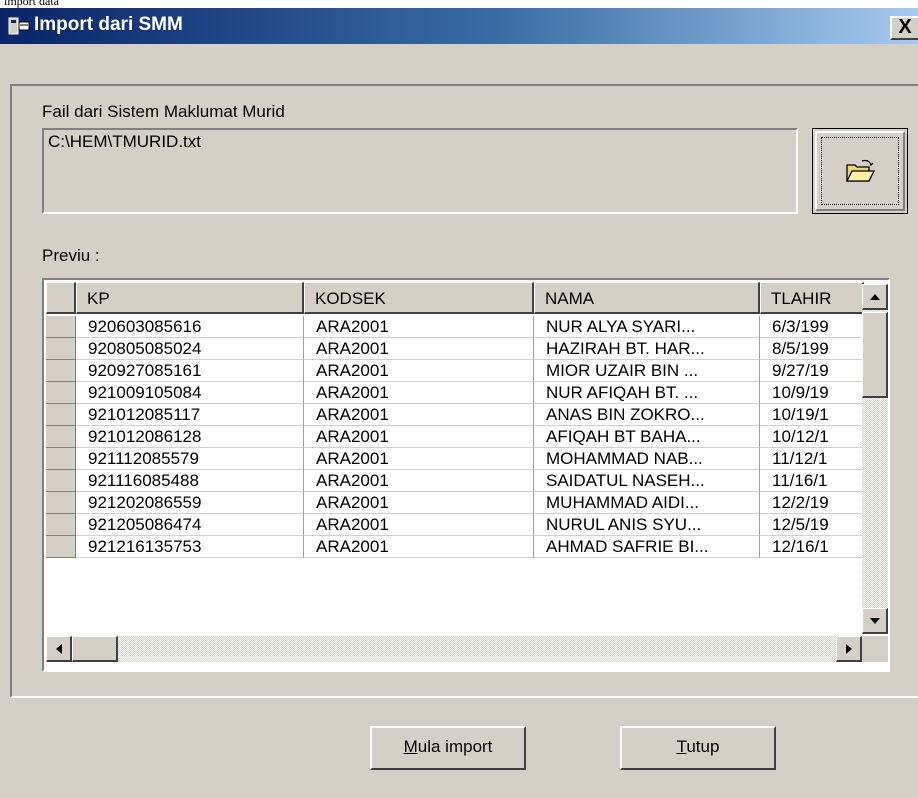 The height and width of the screenshot is (798, 918). I want to click on table-cell: 12/5/19, so click(812, 525).